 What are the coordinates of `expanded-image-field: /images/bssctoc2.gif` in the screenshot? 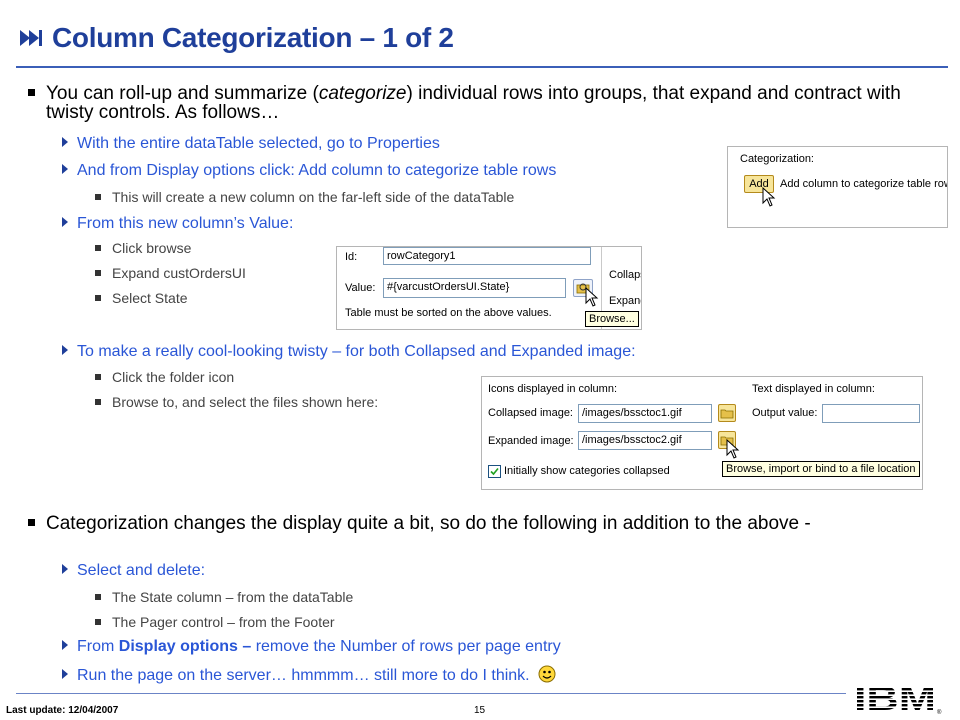 It's located at (645, 440).